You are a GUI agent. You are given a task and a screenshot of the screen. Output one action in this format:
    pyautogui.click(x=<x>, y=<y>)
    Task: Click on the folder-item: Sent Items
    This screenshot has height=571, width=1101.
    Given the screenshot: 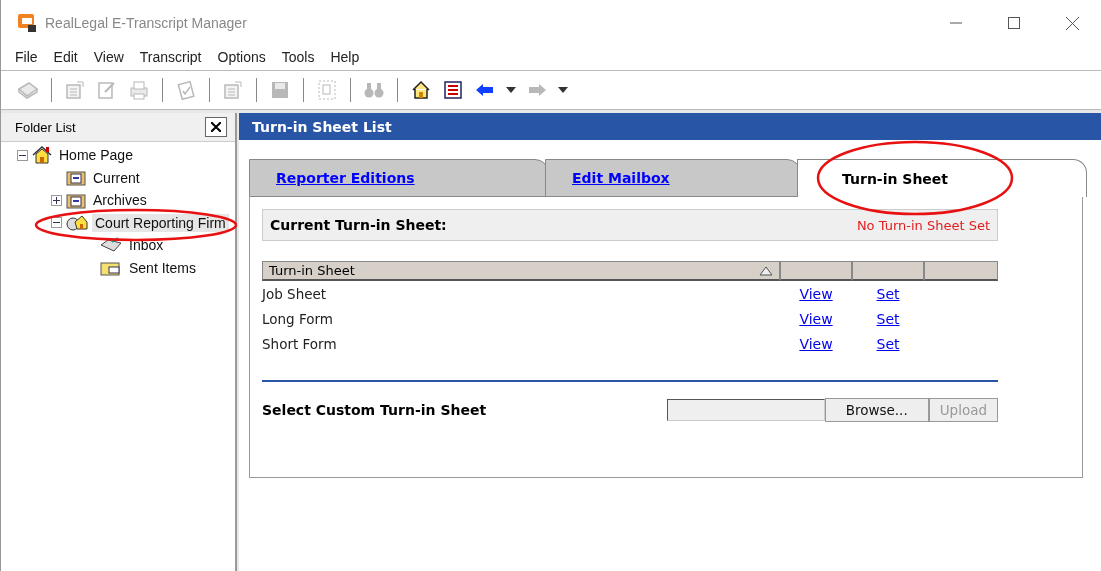 What is the action you would take?
    pyautogui.click(x=162, y=267)
    